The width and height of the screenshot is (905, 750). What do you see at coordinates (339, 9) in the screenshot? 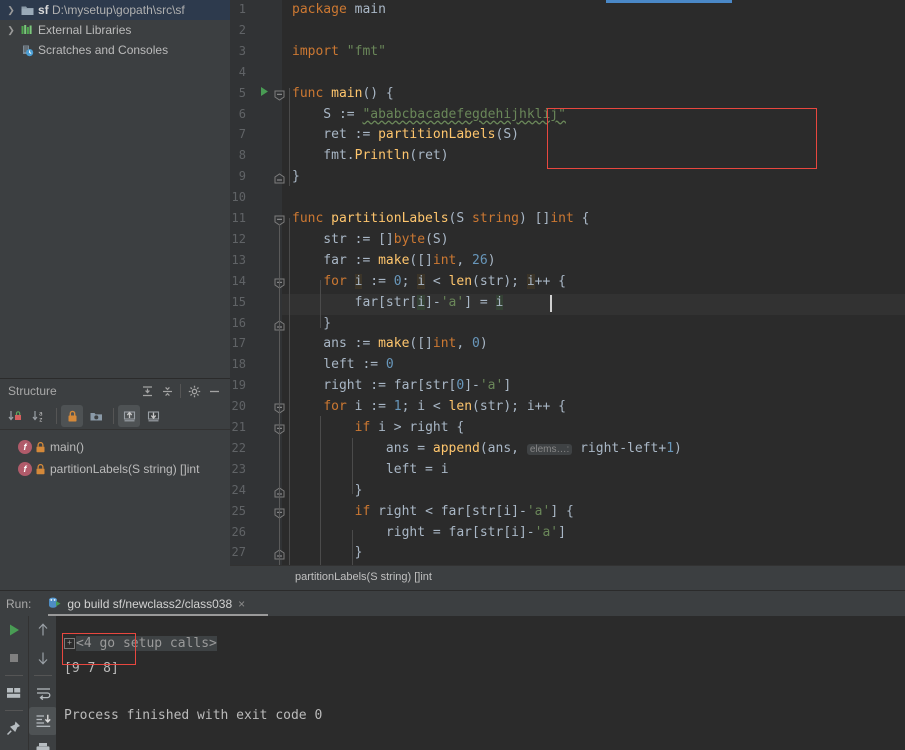
I see `code-line: package main` at bounding box center [339, 9].